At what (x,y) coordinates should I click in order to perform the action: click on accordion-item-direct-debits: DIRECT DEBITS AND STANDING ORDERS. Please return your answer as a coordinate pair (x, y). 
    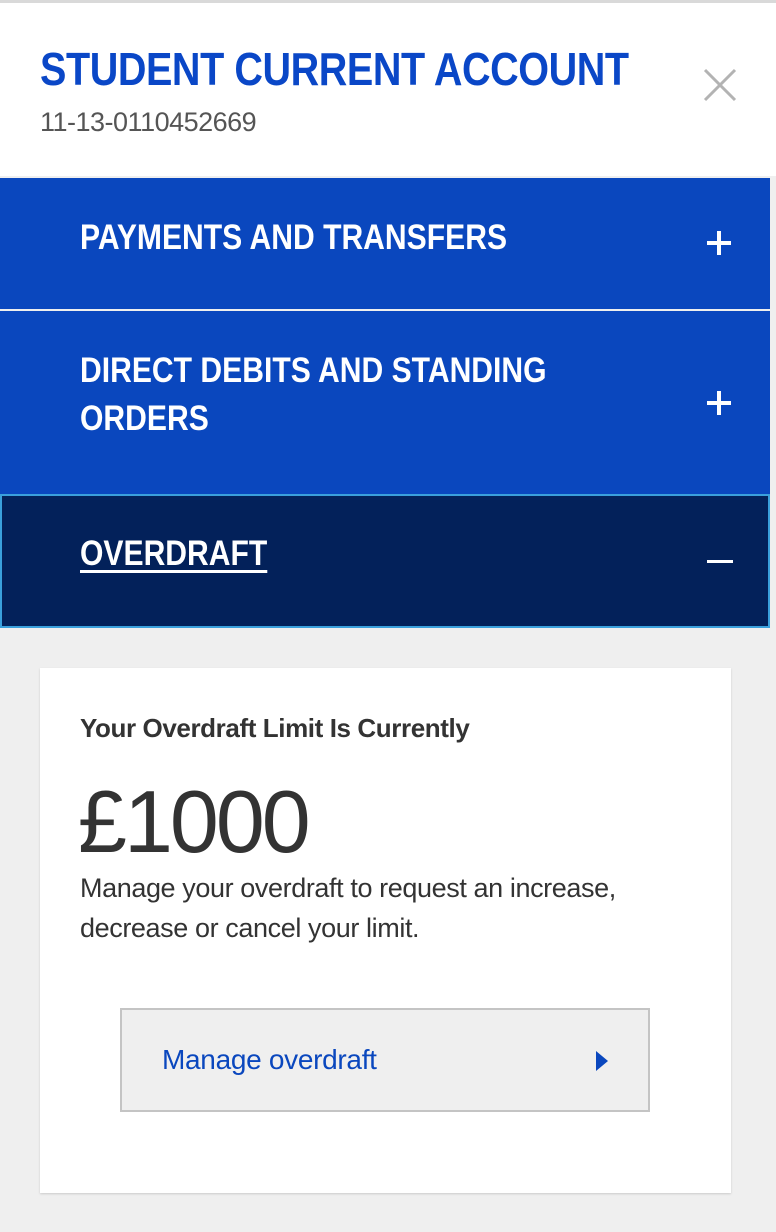
    Looking at the image, I should click on (385, 402).